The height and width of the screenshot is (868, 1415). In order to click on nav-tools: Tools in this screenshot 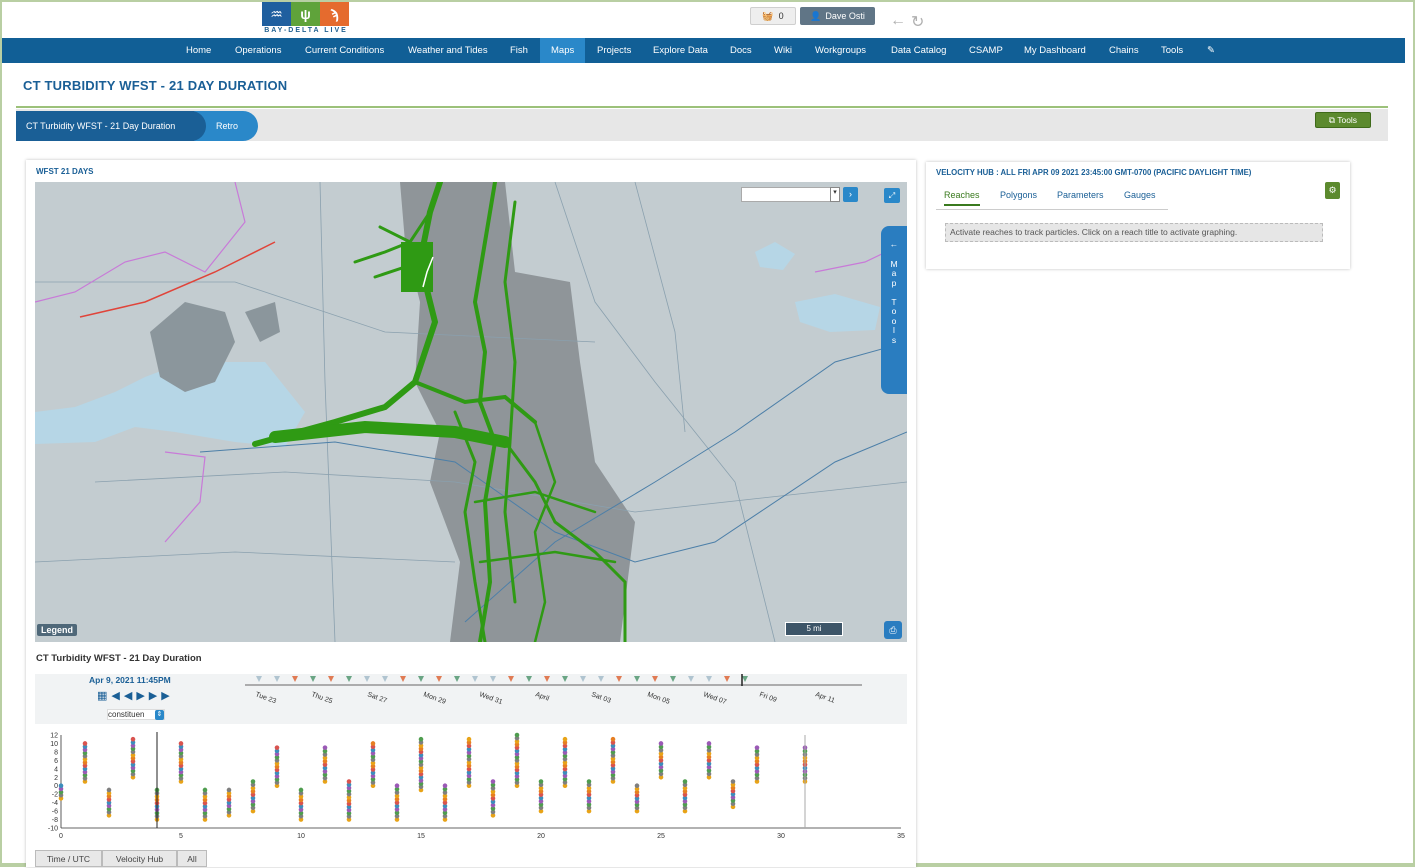, I will do `click(1172, 50)`.